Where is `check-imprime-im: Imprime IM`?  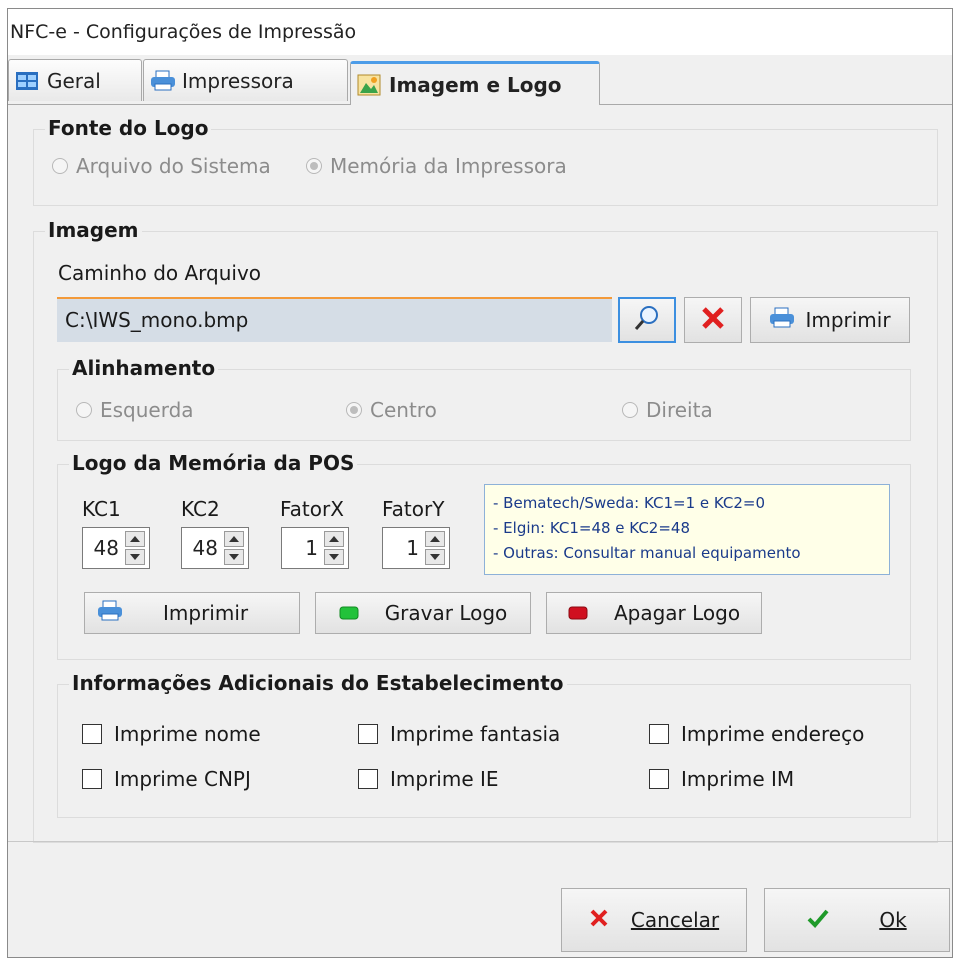
check-imprime-im: Imprime IM is located at coordinates (721, 779).